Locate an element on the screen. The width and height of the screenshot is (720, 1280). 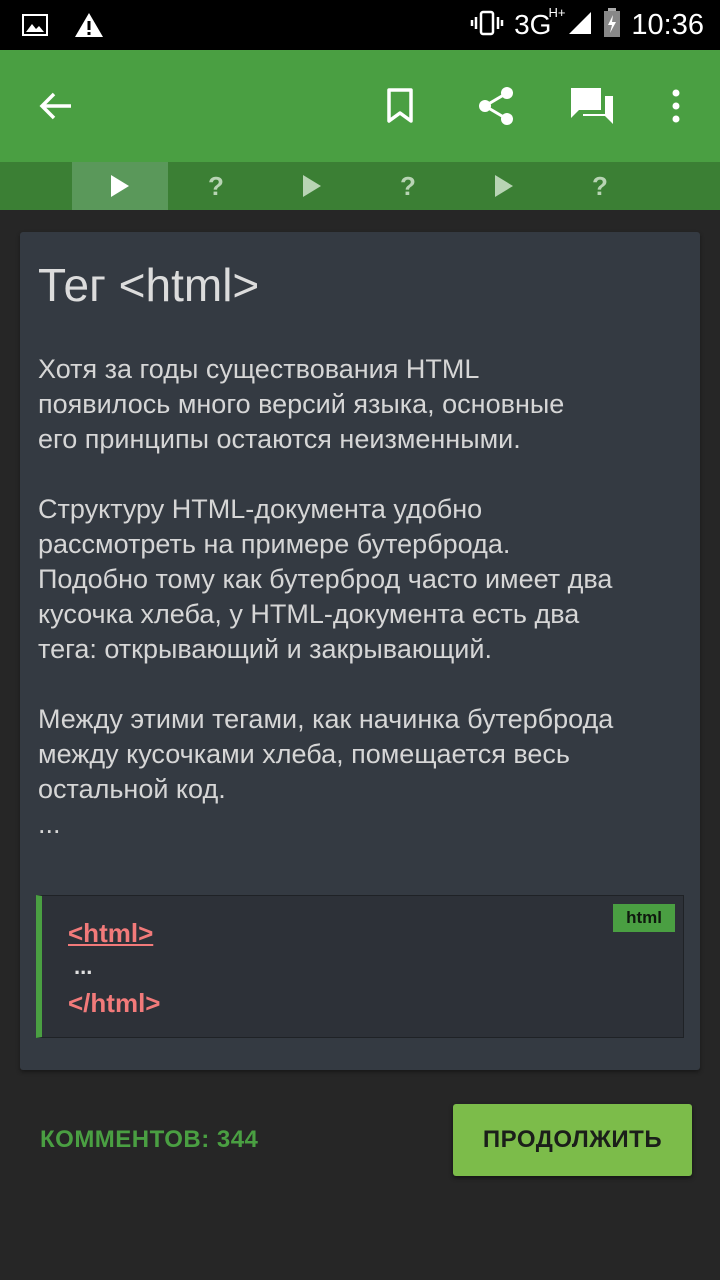
comments-button is located at coordinates (592, 106).